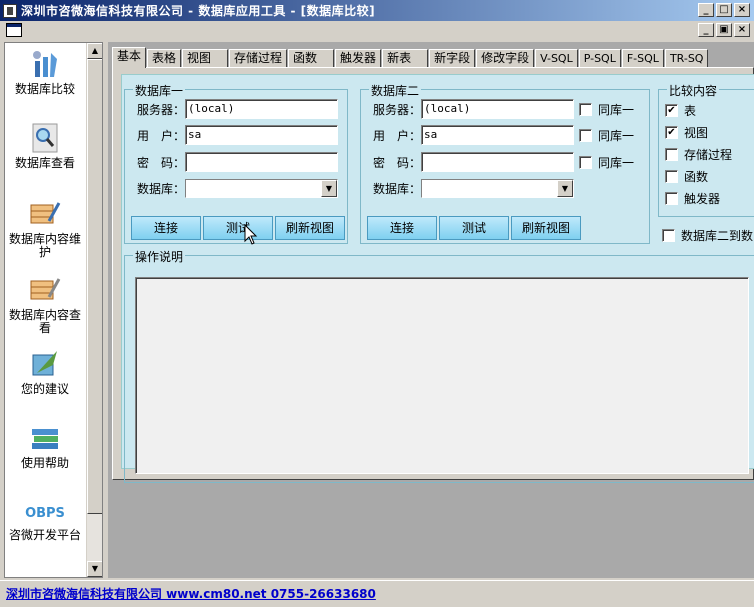 The height and width of the screenshot is (607, 754). What do you see at coordinates (258, 58) in the screenshot?
I see `tab-procedures: 存储过程` at bounding box center [258, 58].